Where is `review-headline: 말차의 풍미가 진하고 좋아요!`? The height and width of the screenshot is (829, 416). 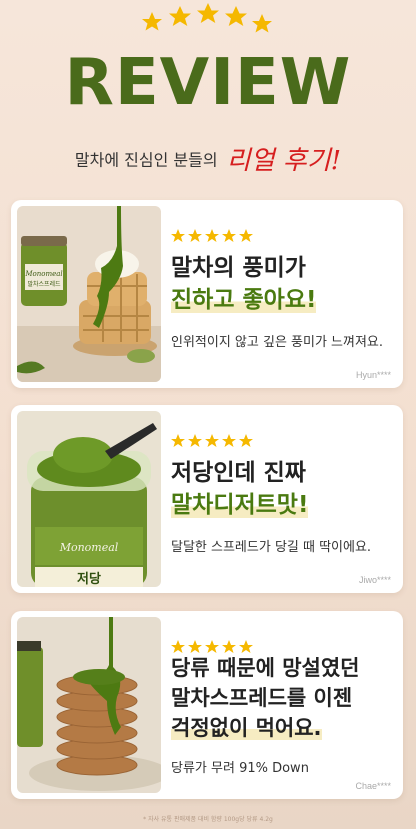 review-headline: 말차의 풍미가 진하고 좋아요! is located at coordinates (244, 284).